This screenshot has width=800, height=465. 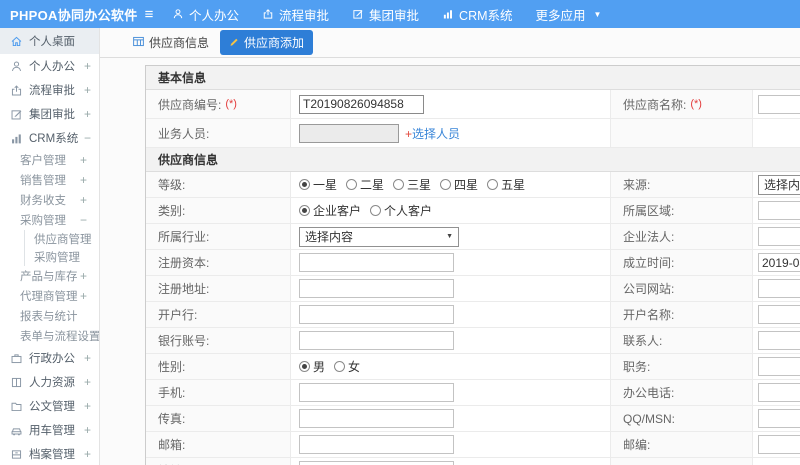 What do you see at coordinates (170, 42) in the screenshot?
I see `tab-supplier-info: 供应商信息` at bounding box center [170, 42].